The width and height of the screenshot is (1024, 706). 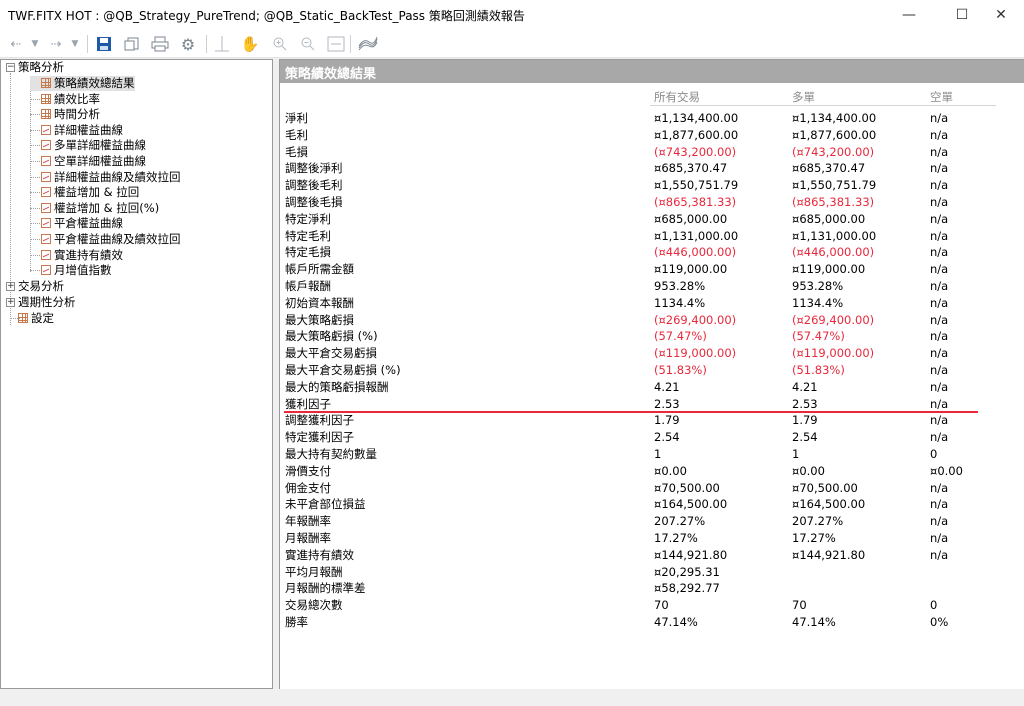 I want to click on cell-all: ¤20,295.31, so click(x=687, y=571).